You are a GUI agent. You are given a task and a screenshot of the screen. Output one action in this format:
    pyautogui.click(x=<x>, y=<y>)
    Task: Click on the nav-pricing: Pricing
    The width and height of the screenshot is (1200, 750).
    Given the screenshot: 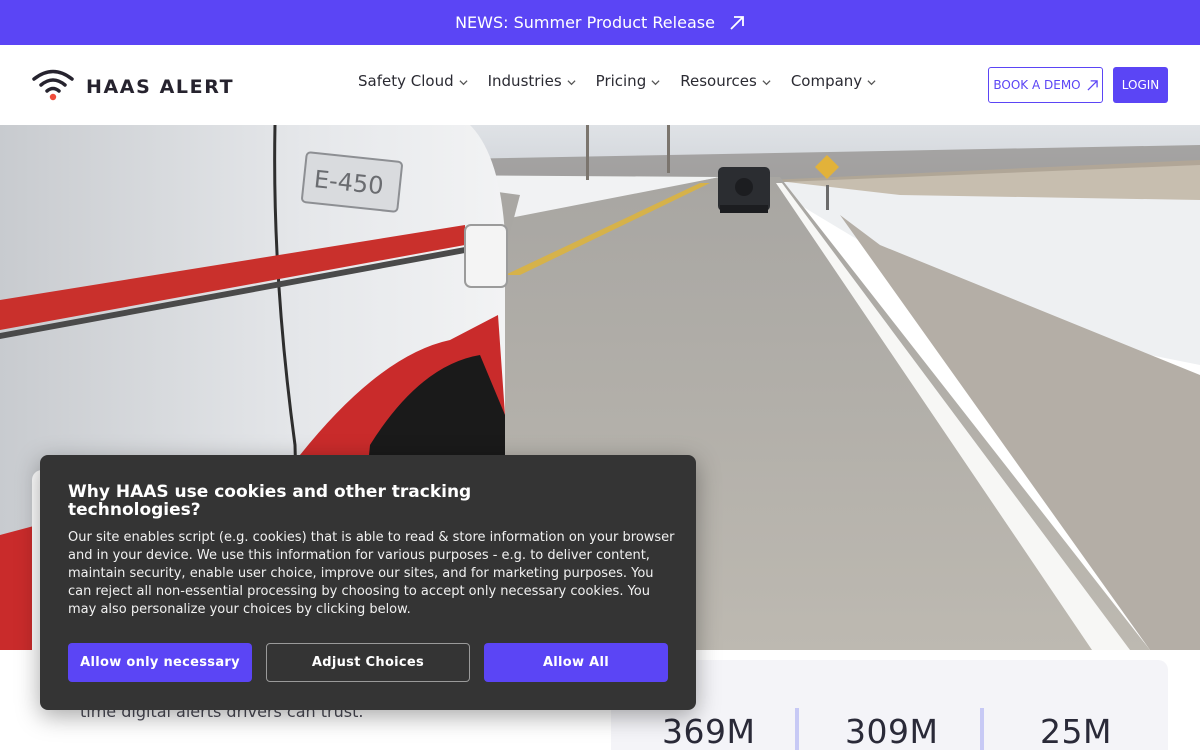 What is the action you would take?
    pyautogui.click(x=628, y=81)
    